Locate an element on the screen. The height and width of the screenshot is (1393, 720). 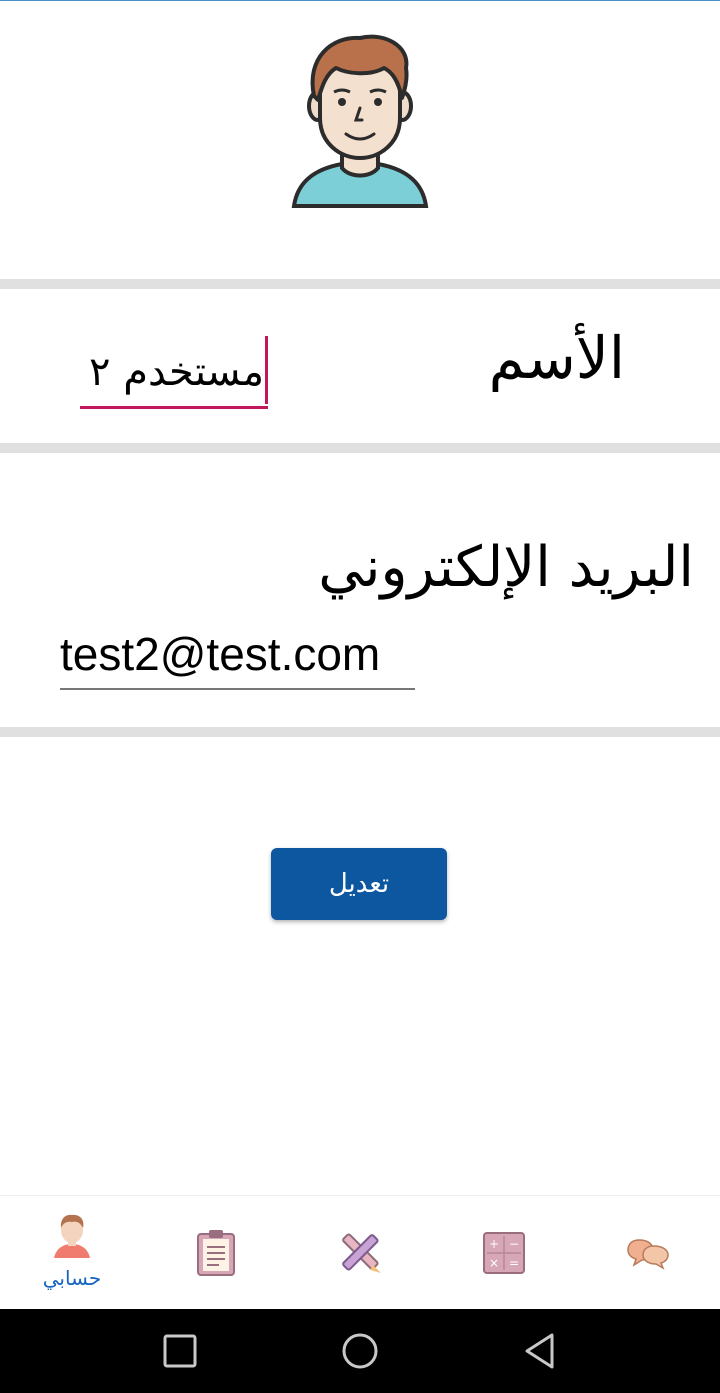
recent-apps-button is located at coordinates (180, 1351).